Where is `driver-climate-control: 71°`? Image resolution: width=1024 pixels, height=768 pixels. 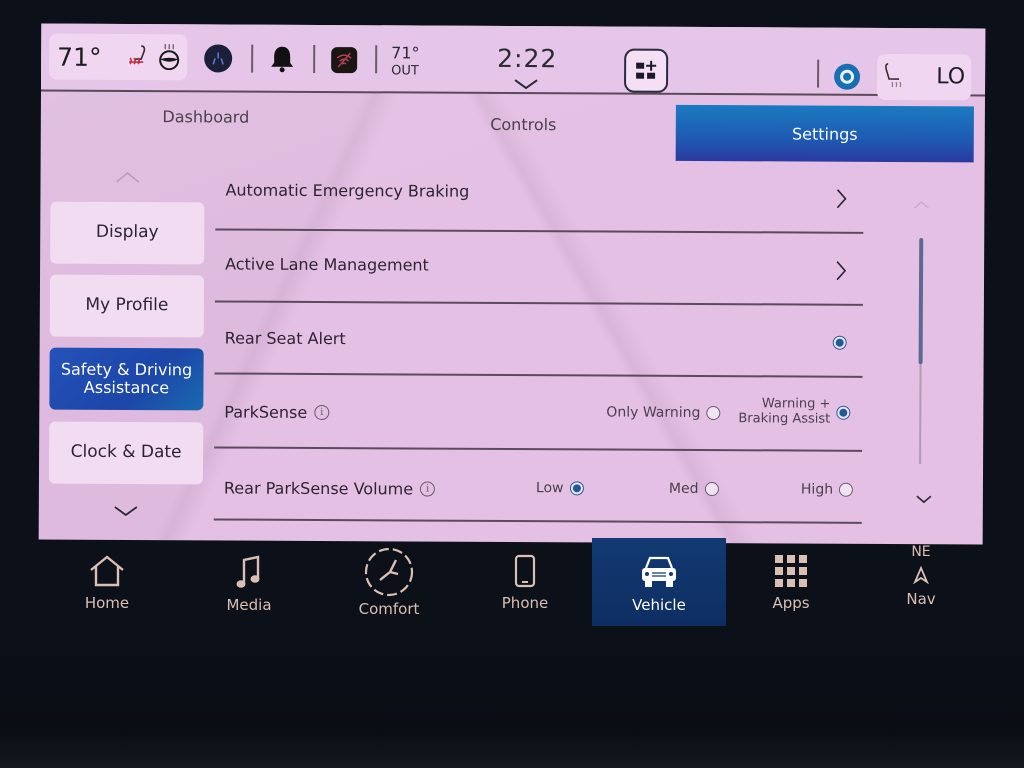
driver-climate-control: 71° is located at coordinates (118, 57).